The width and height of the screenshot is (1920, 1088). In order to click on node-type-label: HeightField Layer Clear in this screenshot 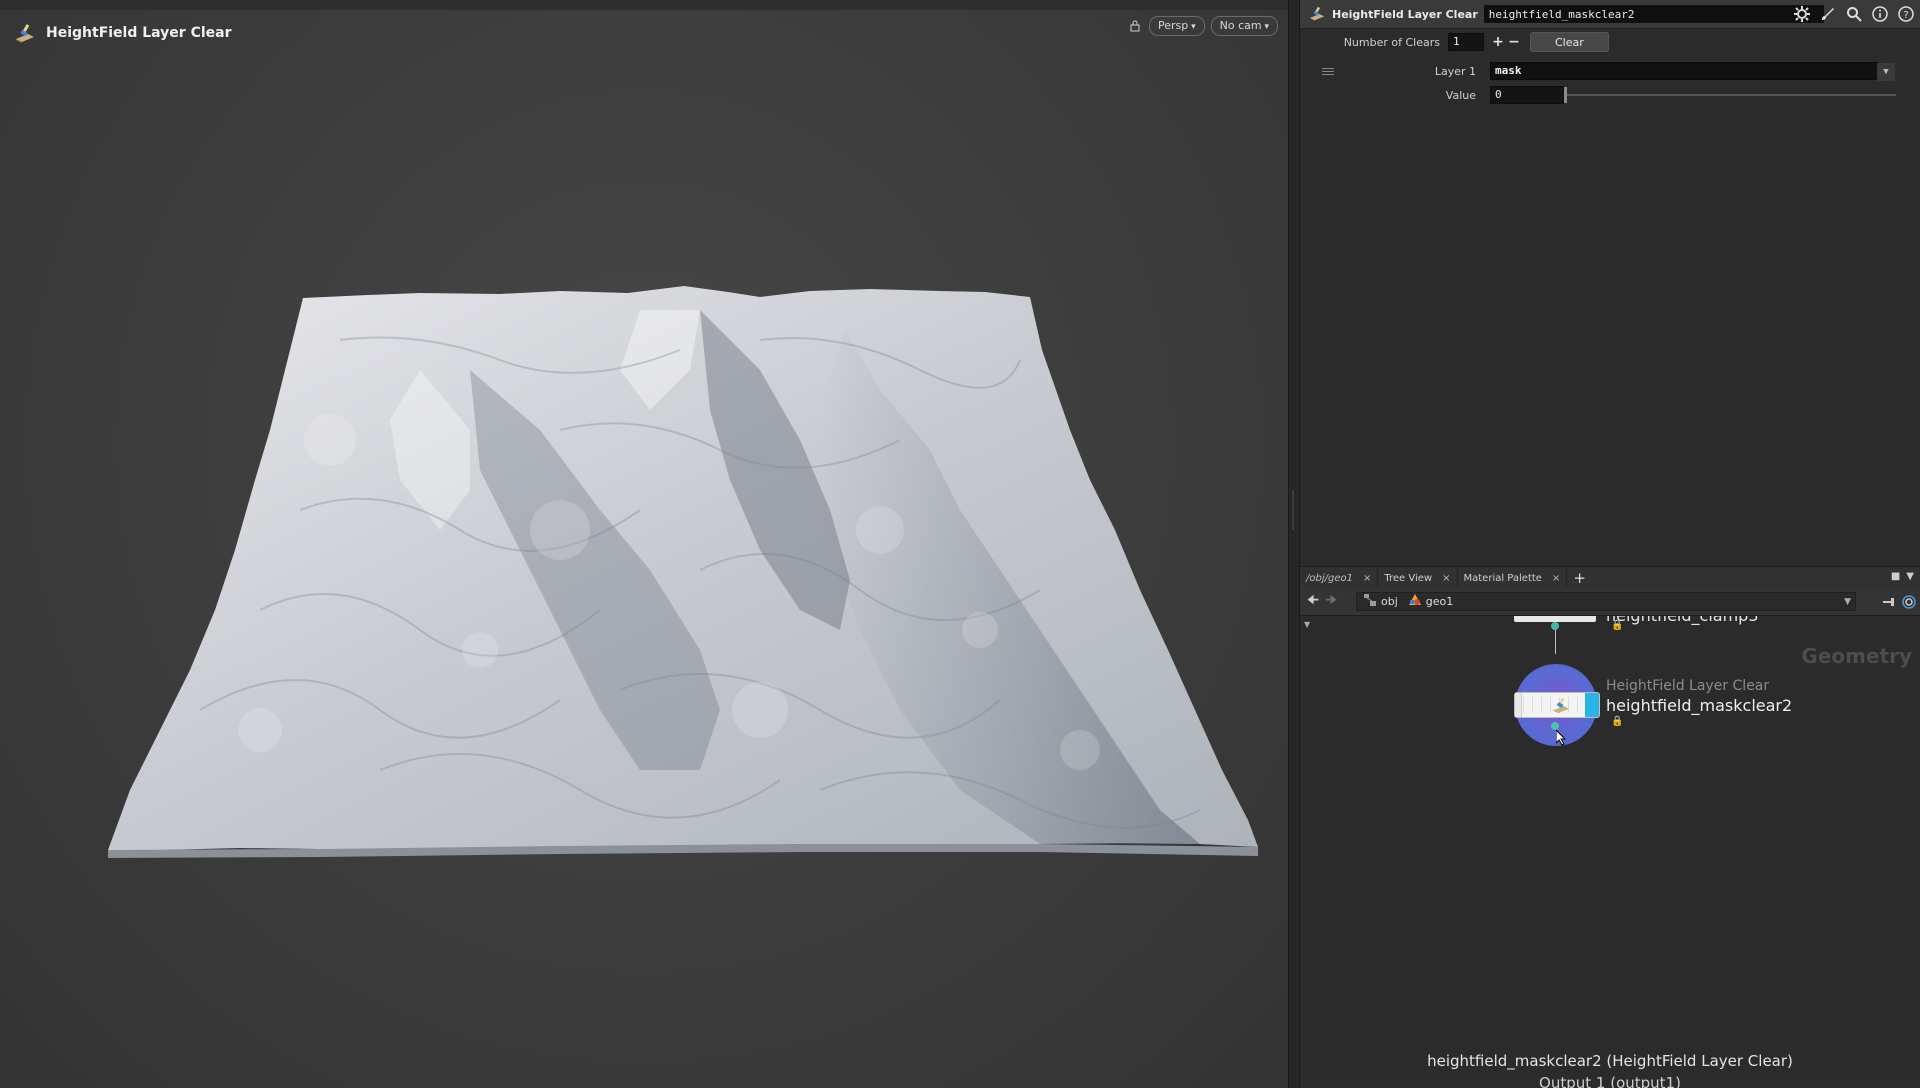, I will do `click(1405, 14)`.